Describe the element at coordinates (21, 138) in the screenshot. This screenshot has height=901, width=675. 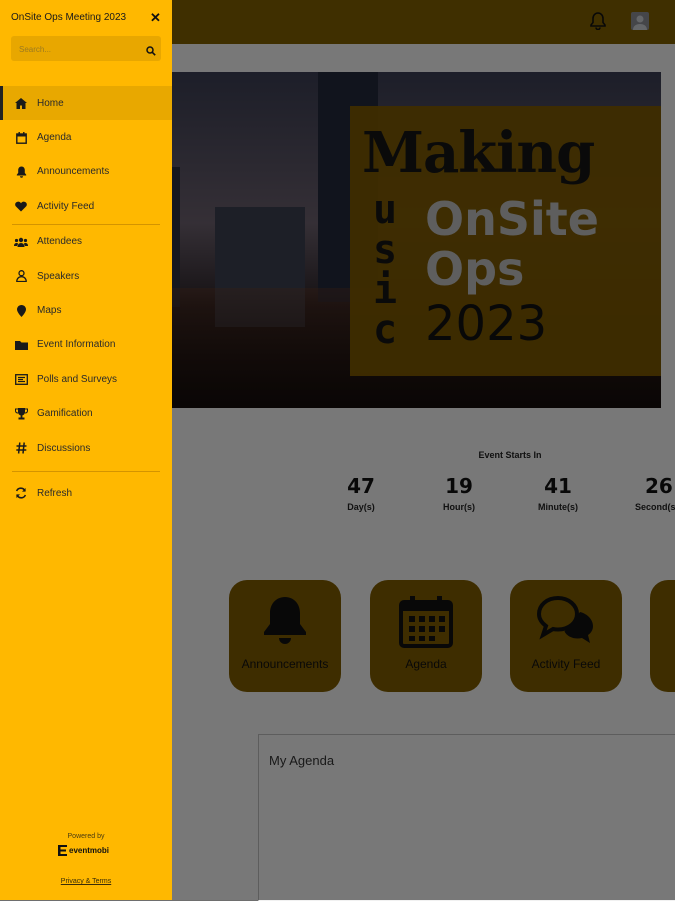
I see `calendar-icon` at that location.